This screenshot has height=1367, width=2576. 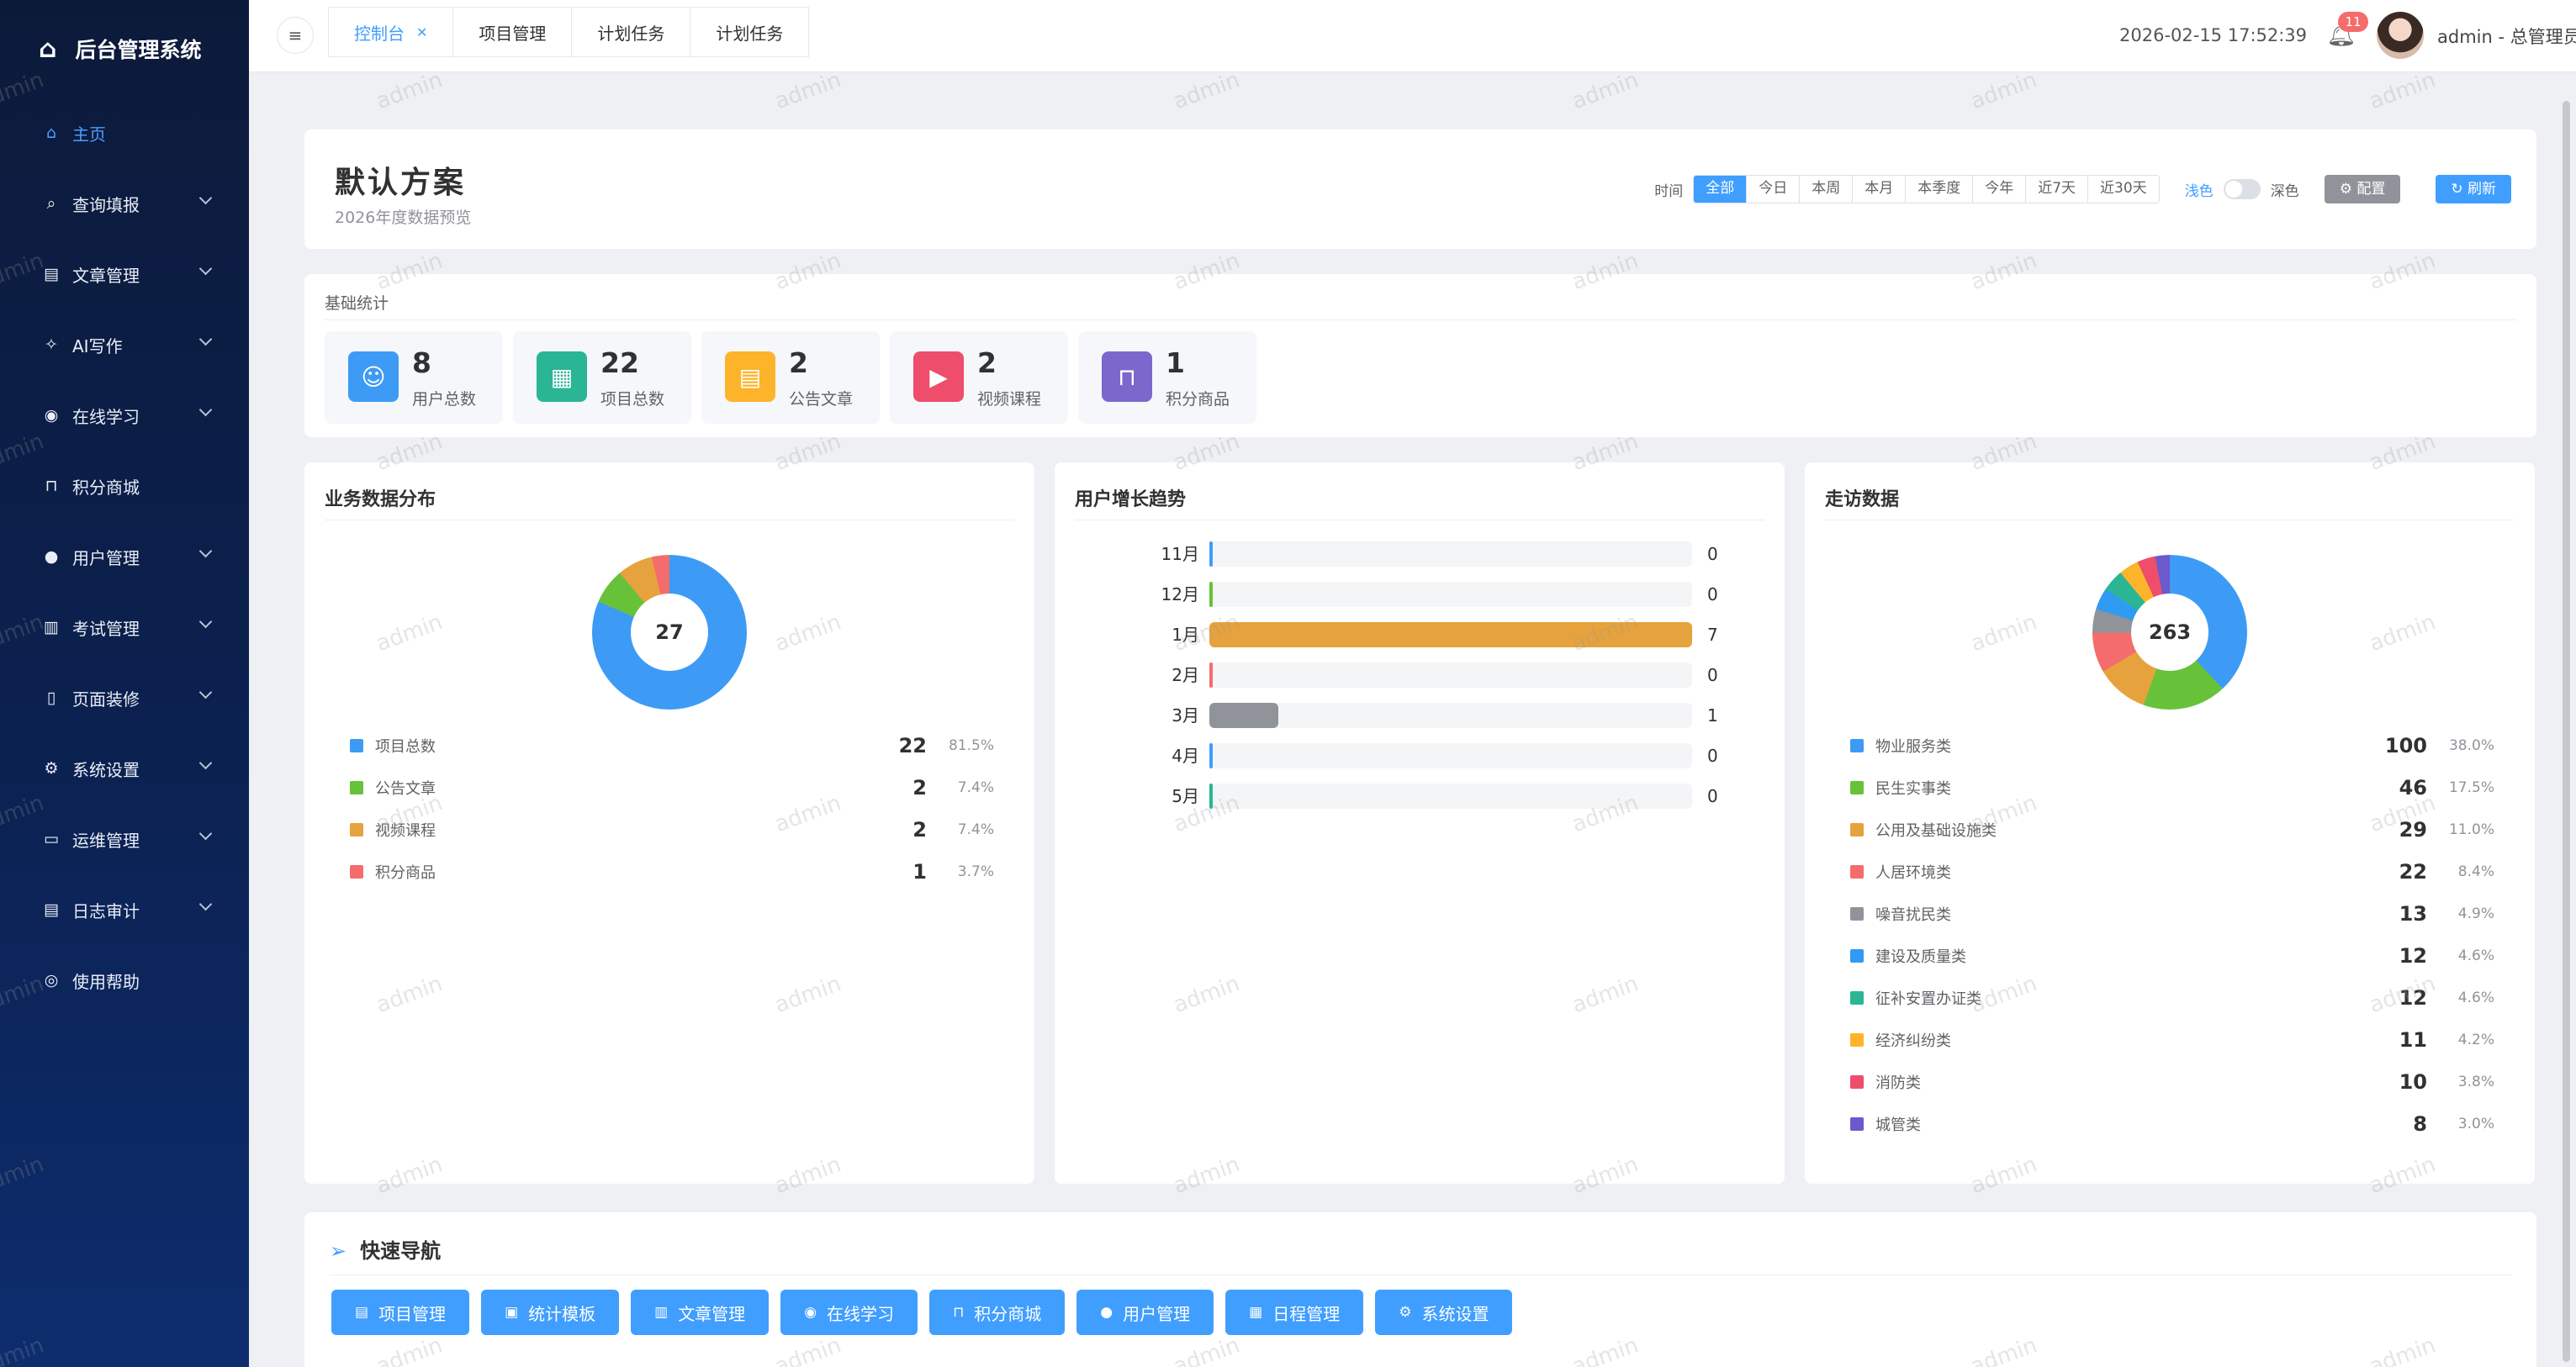 What do you see at coordinates (2420, 1124) in the screenshot?
I see `legend-value: 8` at bounding box center [2420, 1124].